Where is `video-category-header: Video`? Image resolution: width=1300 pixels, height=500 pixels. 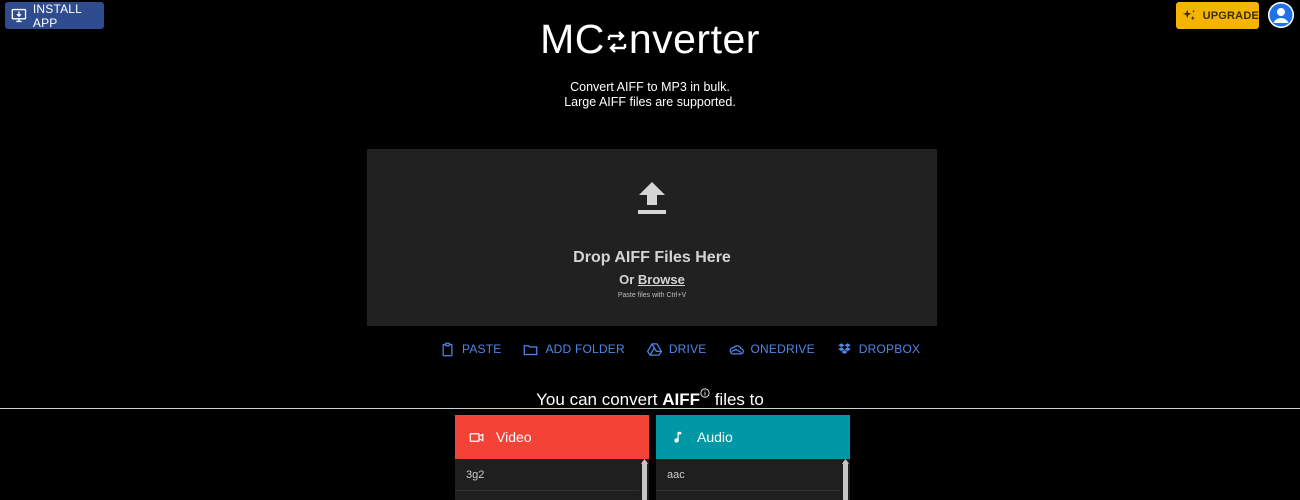 video-category-header: Video is located at coordinates (552, 437).